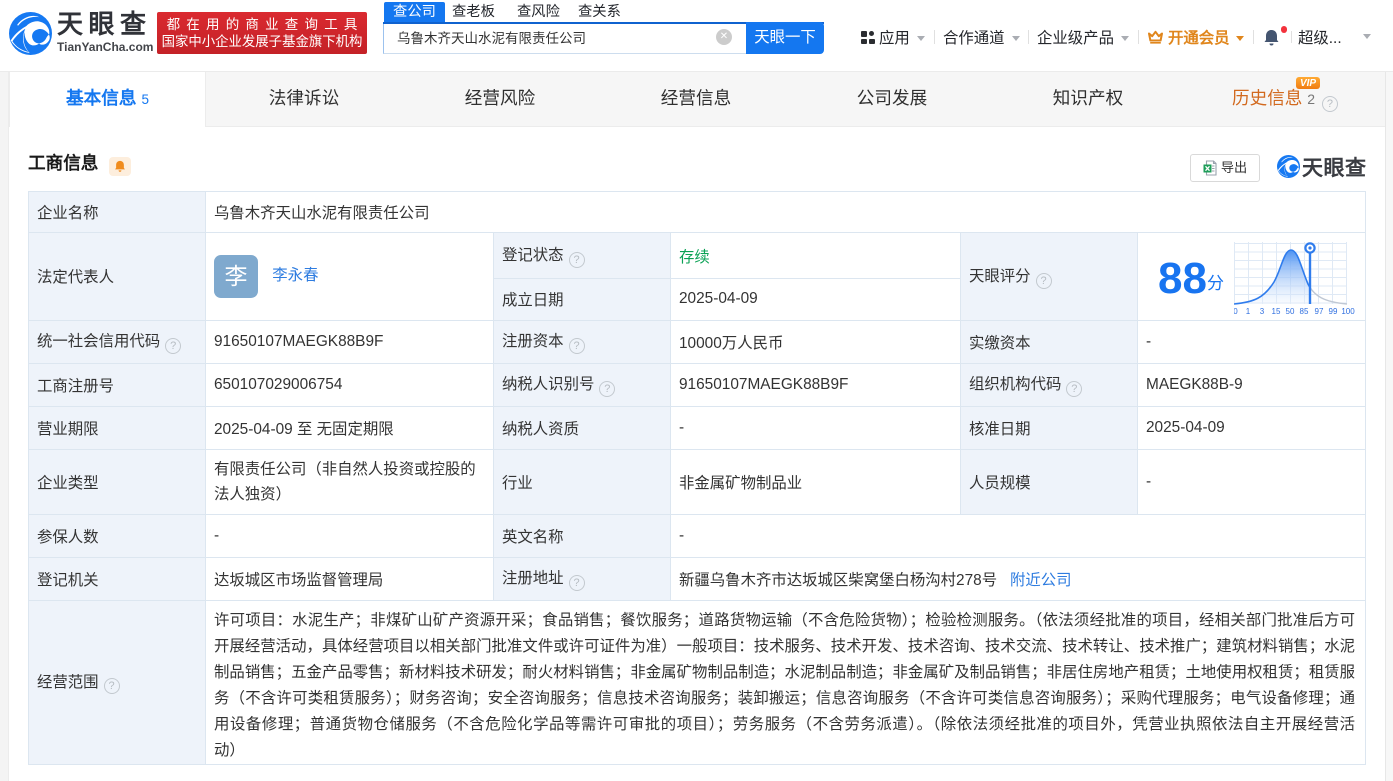 This screenshot has height=781, width=1393. I want to click on svg-text: 3, so click(1262, 311).